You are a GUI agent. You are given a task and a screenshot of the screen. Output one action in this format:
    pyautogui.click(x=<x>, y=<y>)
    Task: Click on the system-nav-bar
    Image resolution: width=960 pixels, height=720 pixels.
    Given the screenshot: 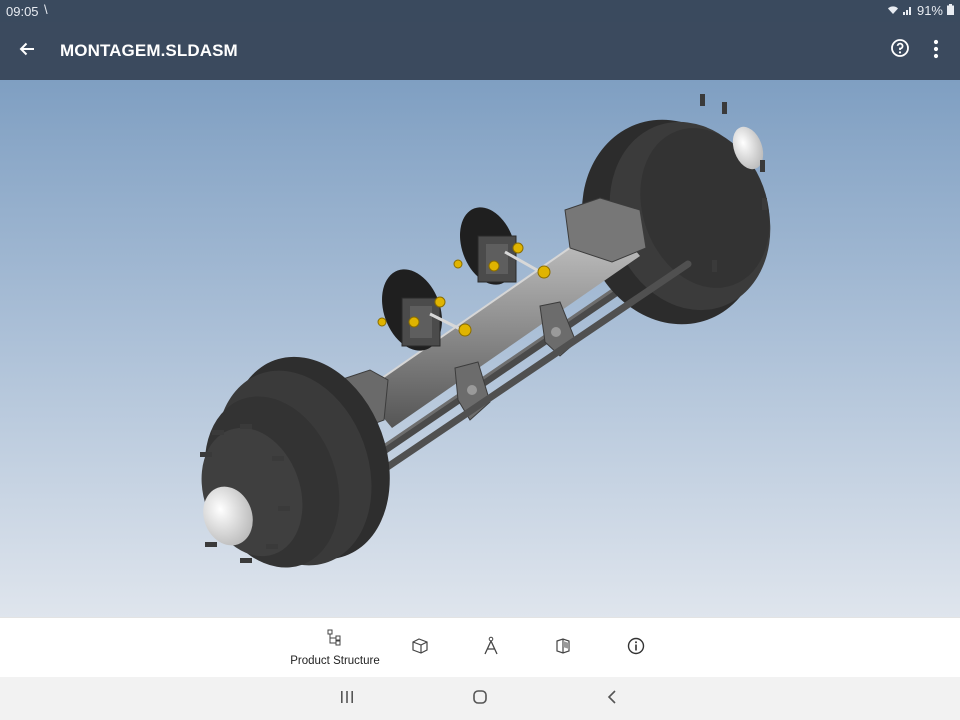 What is the action you would take?
    pyautogui.click(x=480, y=698)
    